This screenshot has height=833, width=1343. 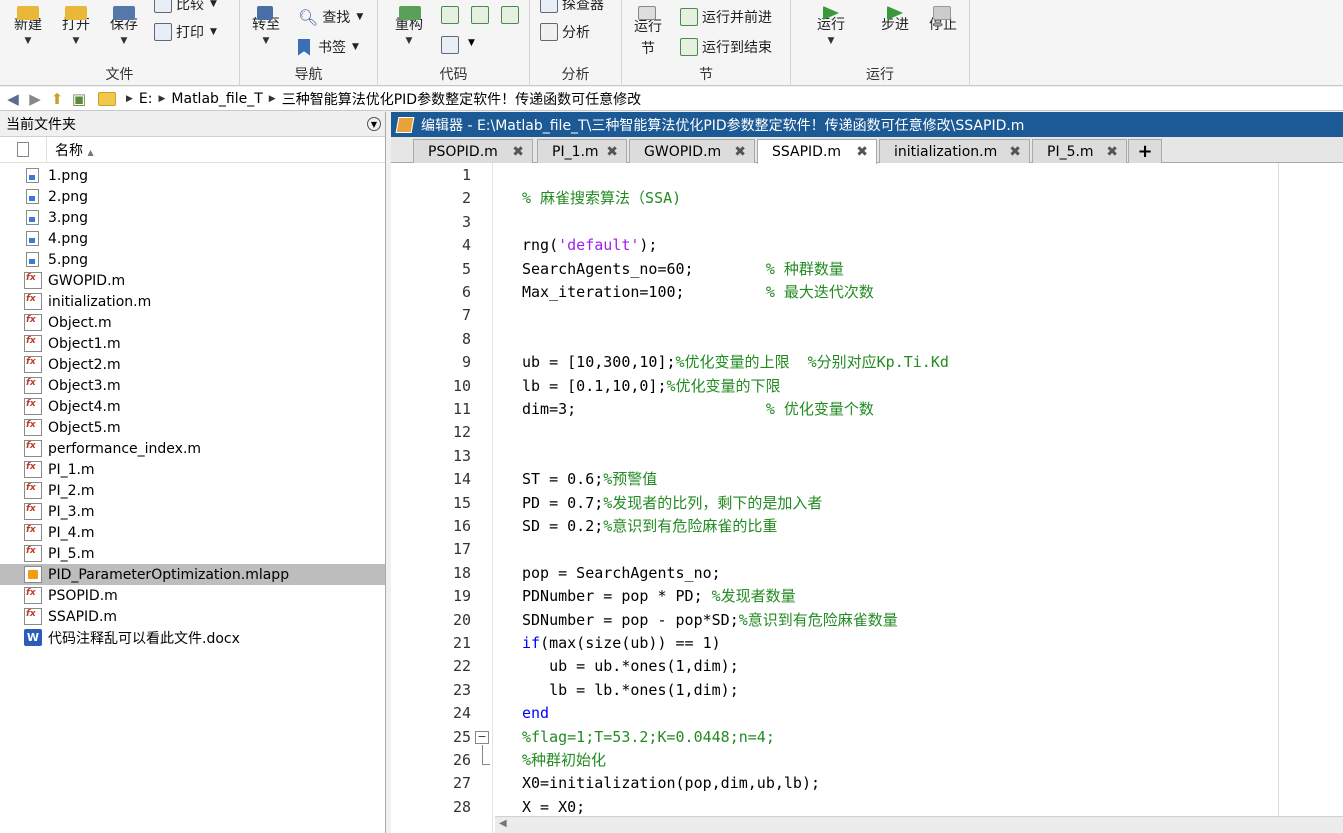 I want to click on editor-tab: initialization.m ✖, so click(x=954, y=151).